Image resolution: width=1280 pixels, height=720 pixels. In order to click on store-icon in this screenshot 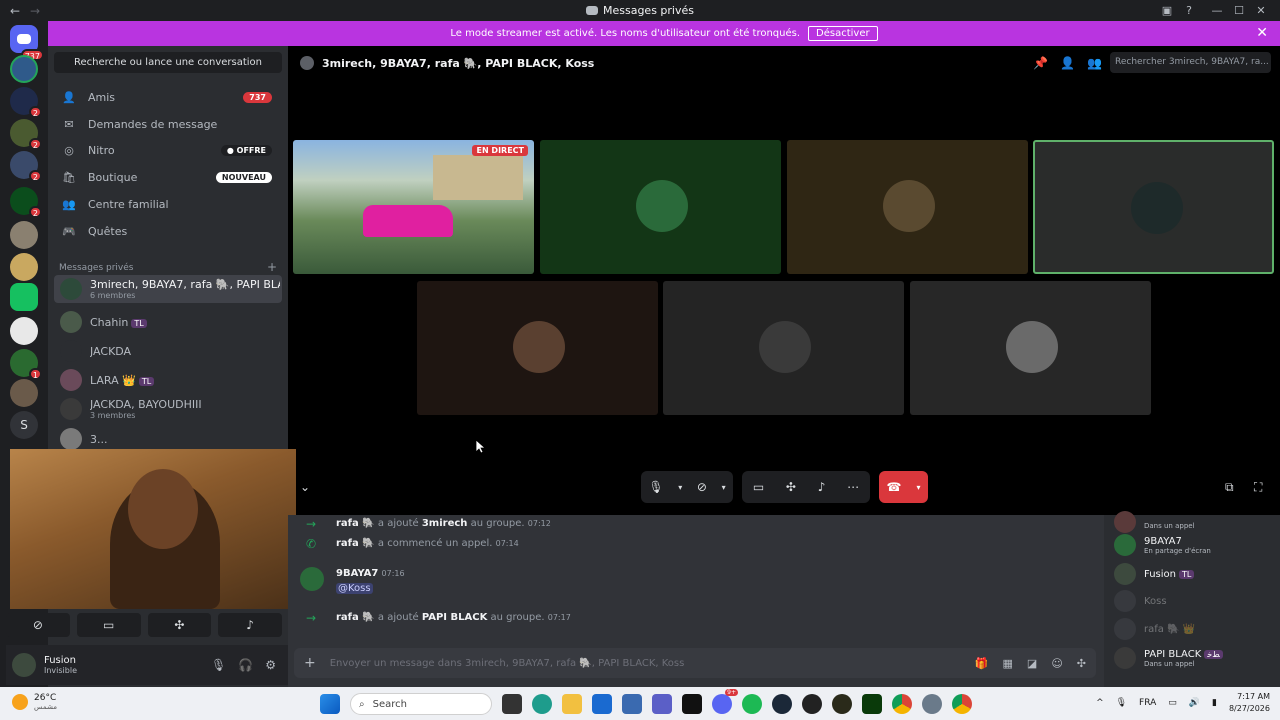, I will do `click(632, 704)`.